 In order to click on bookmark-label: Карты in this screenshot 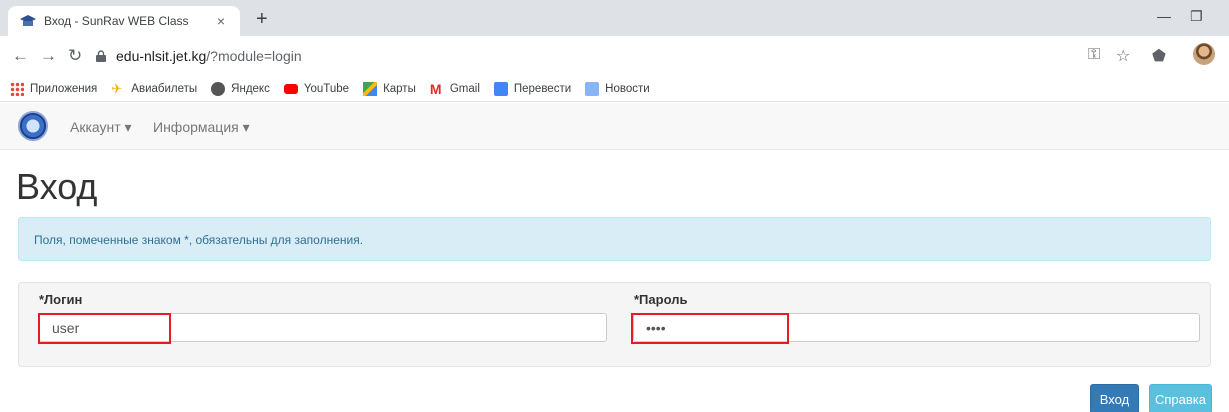, I will do `click(399, 88)`.